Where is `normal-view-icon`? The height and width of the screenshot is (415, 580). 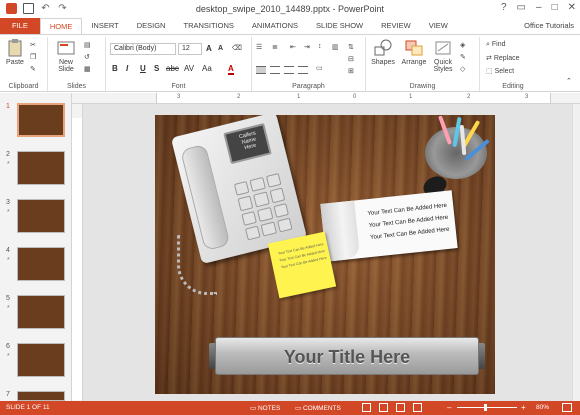
normal-view-icon is located at coordinates (366, 407).